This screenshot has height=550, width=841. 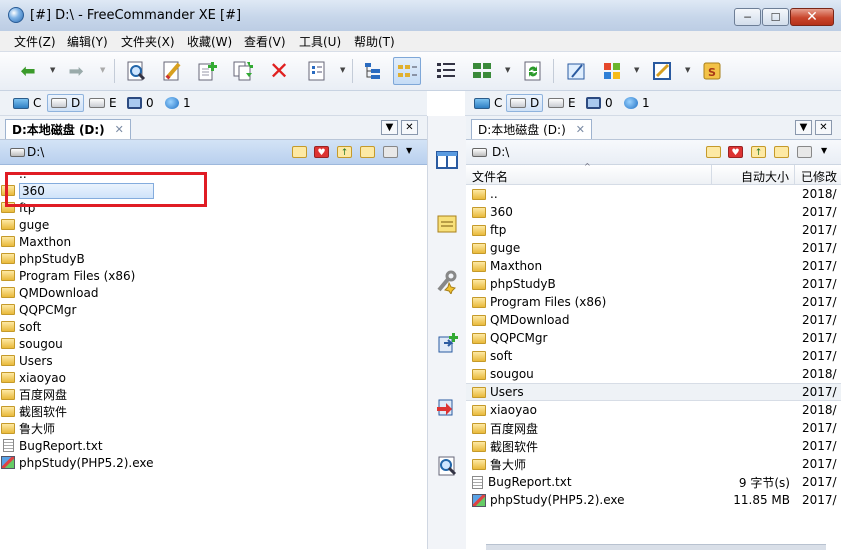 I want to click on list-view-icon, so click(x=407, y=71).